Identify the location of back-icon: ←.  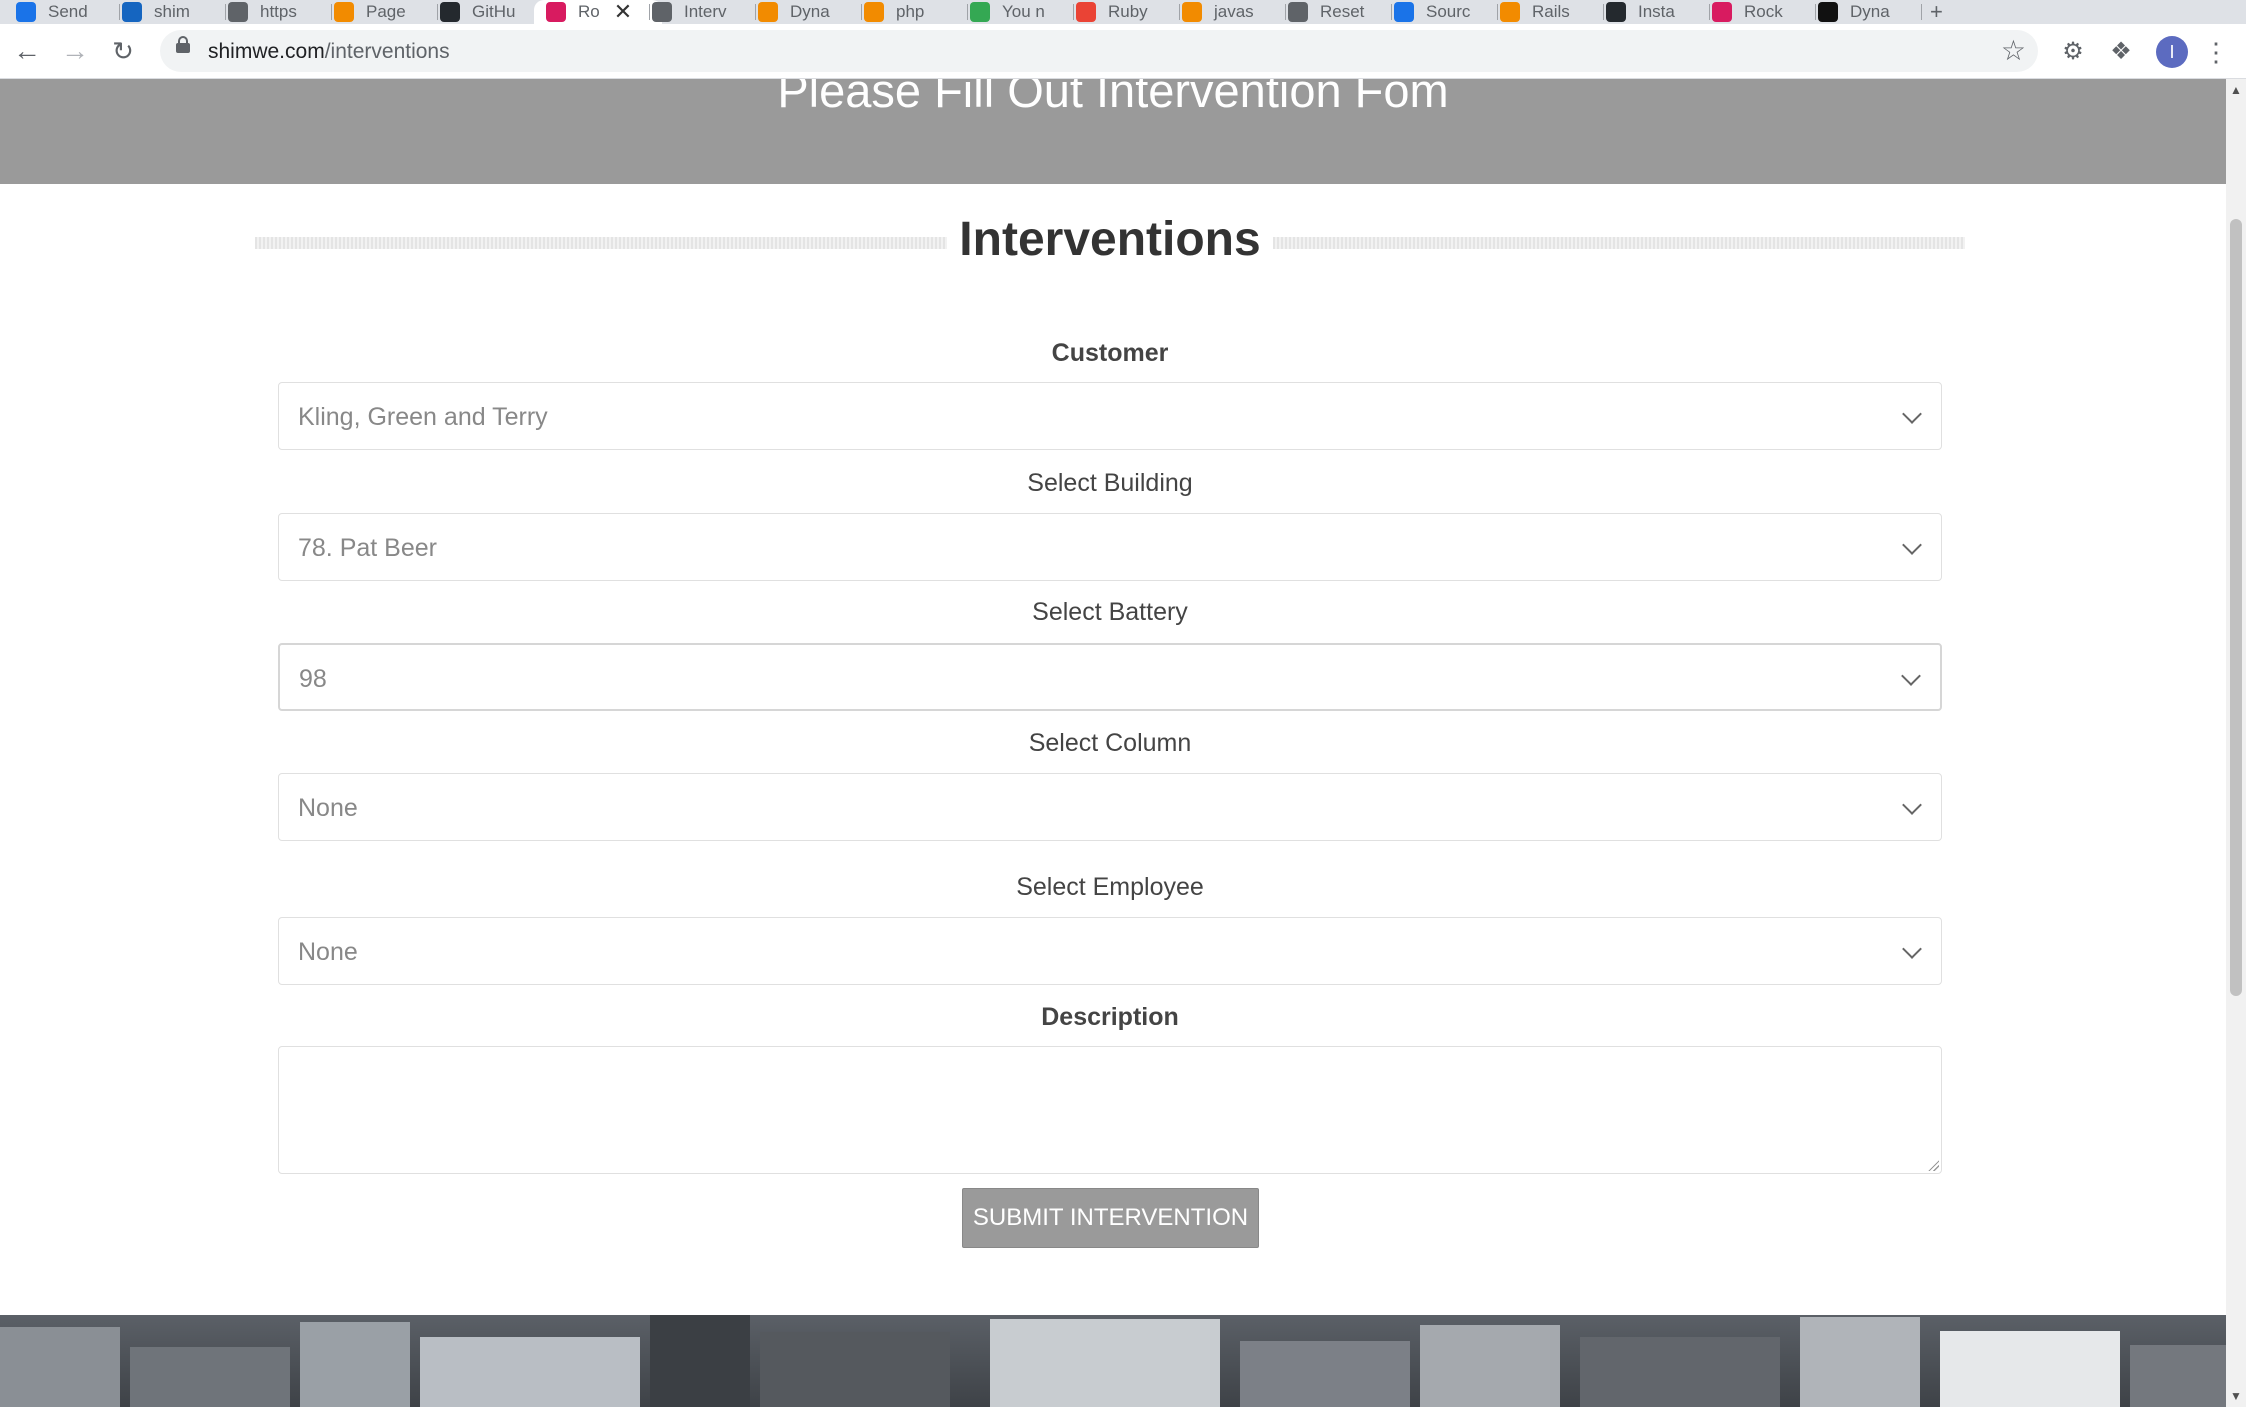
(27, 51).